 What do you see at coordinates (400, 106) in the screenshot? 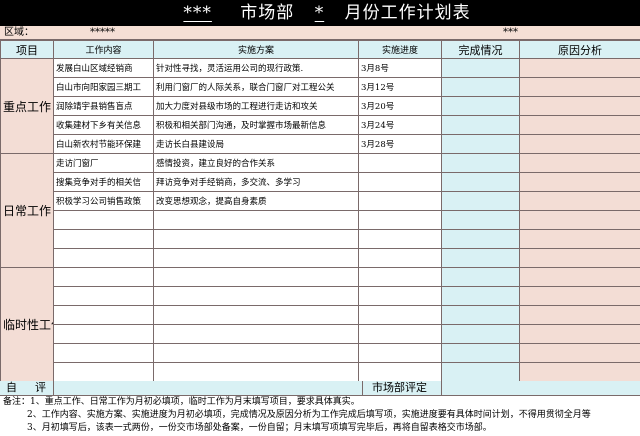
I see `progress-cell: 3月20号` at bounding box center [400, 106].